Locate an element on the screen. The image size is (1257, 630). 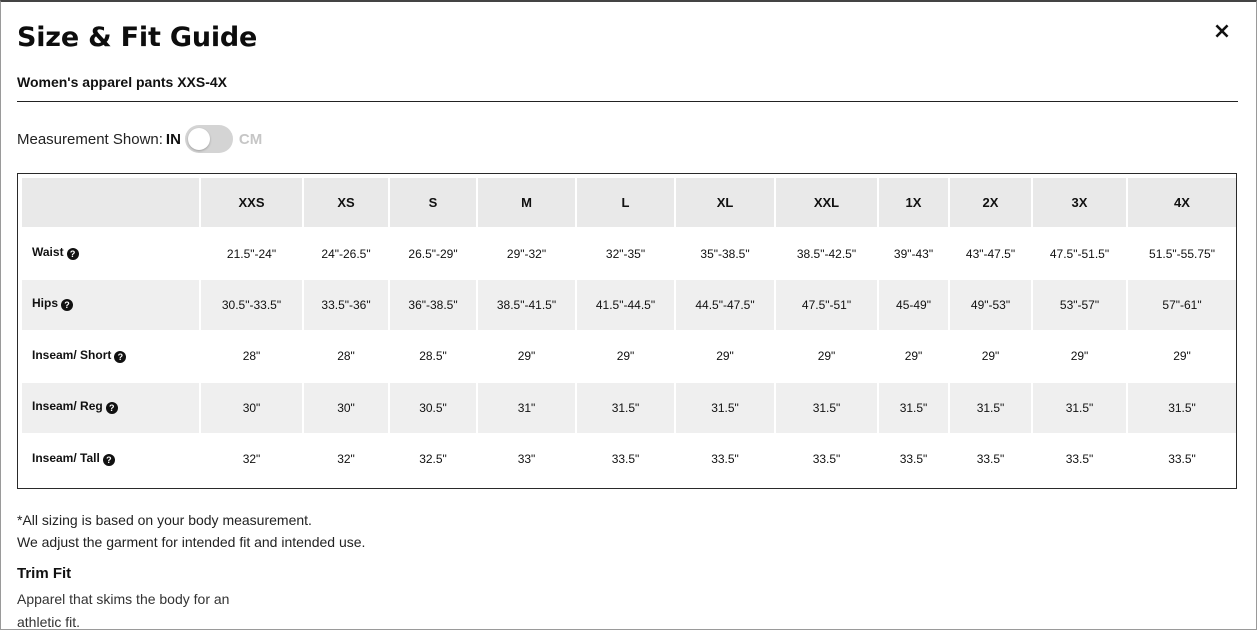
row-label-text: Waist is located at coordinates (48, 252).